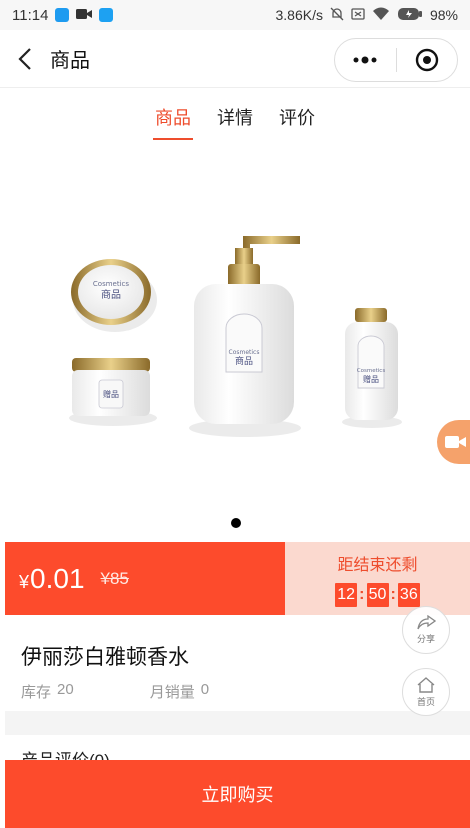 Image resolution: width=470 pixels, height=828 pixels. I want to click on tab-reviews: 评价, so click(297, 118).